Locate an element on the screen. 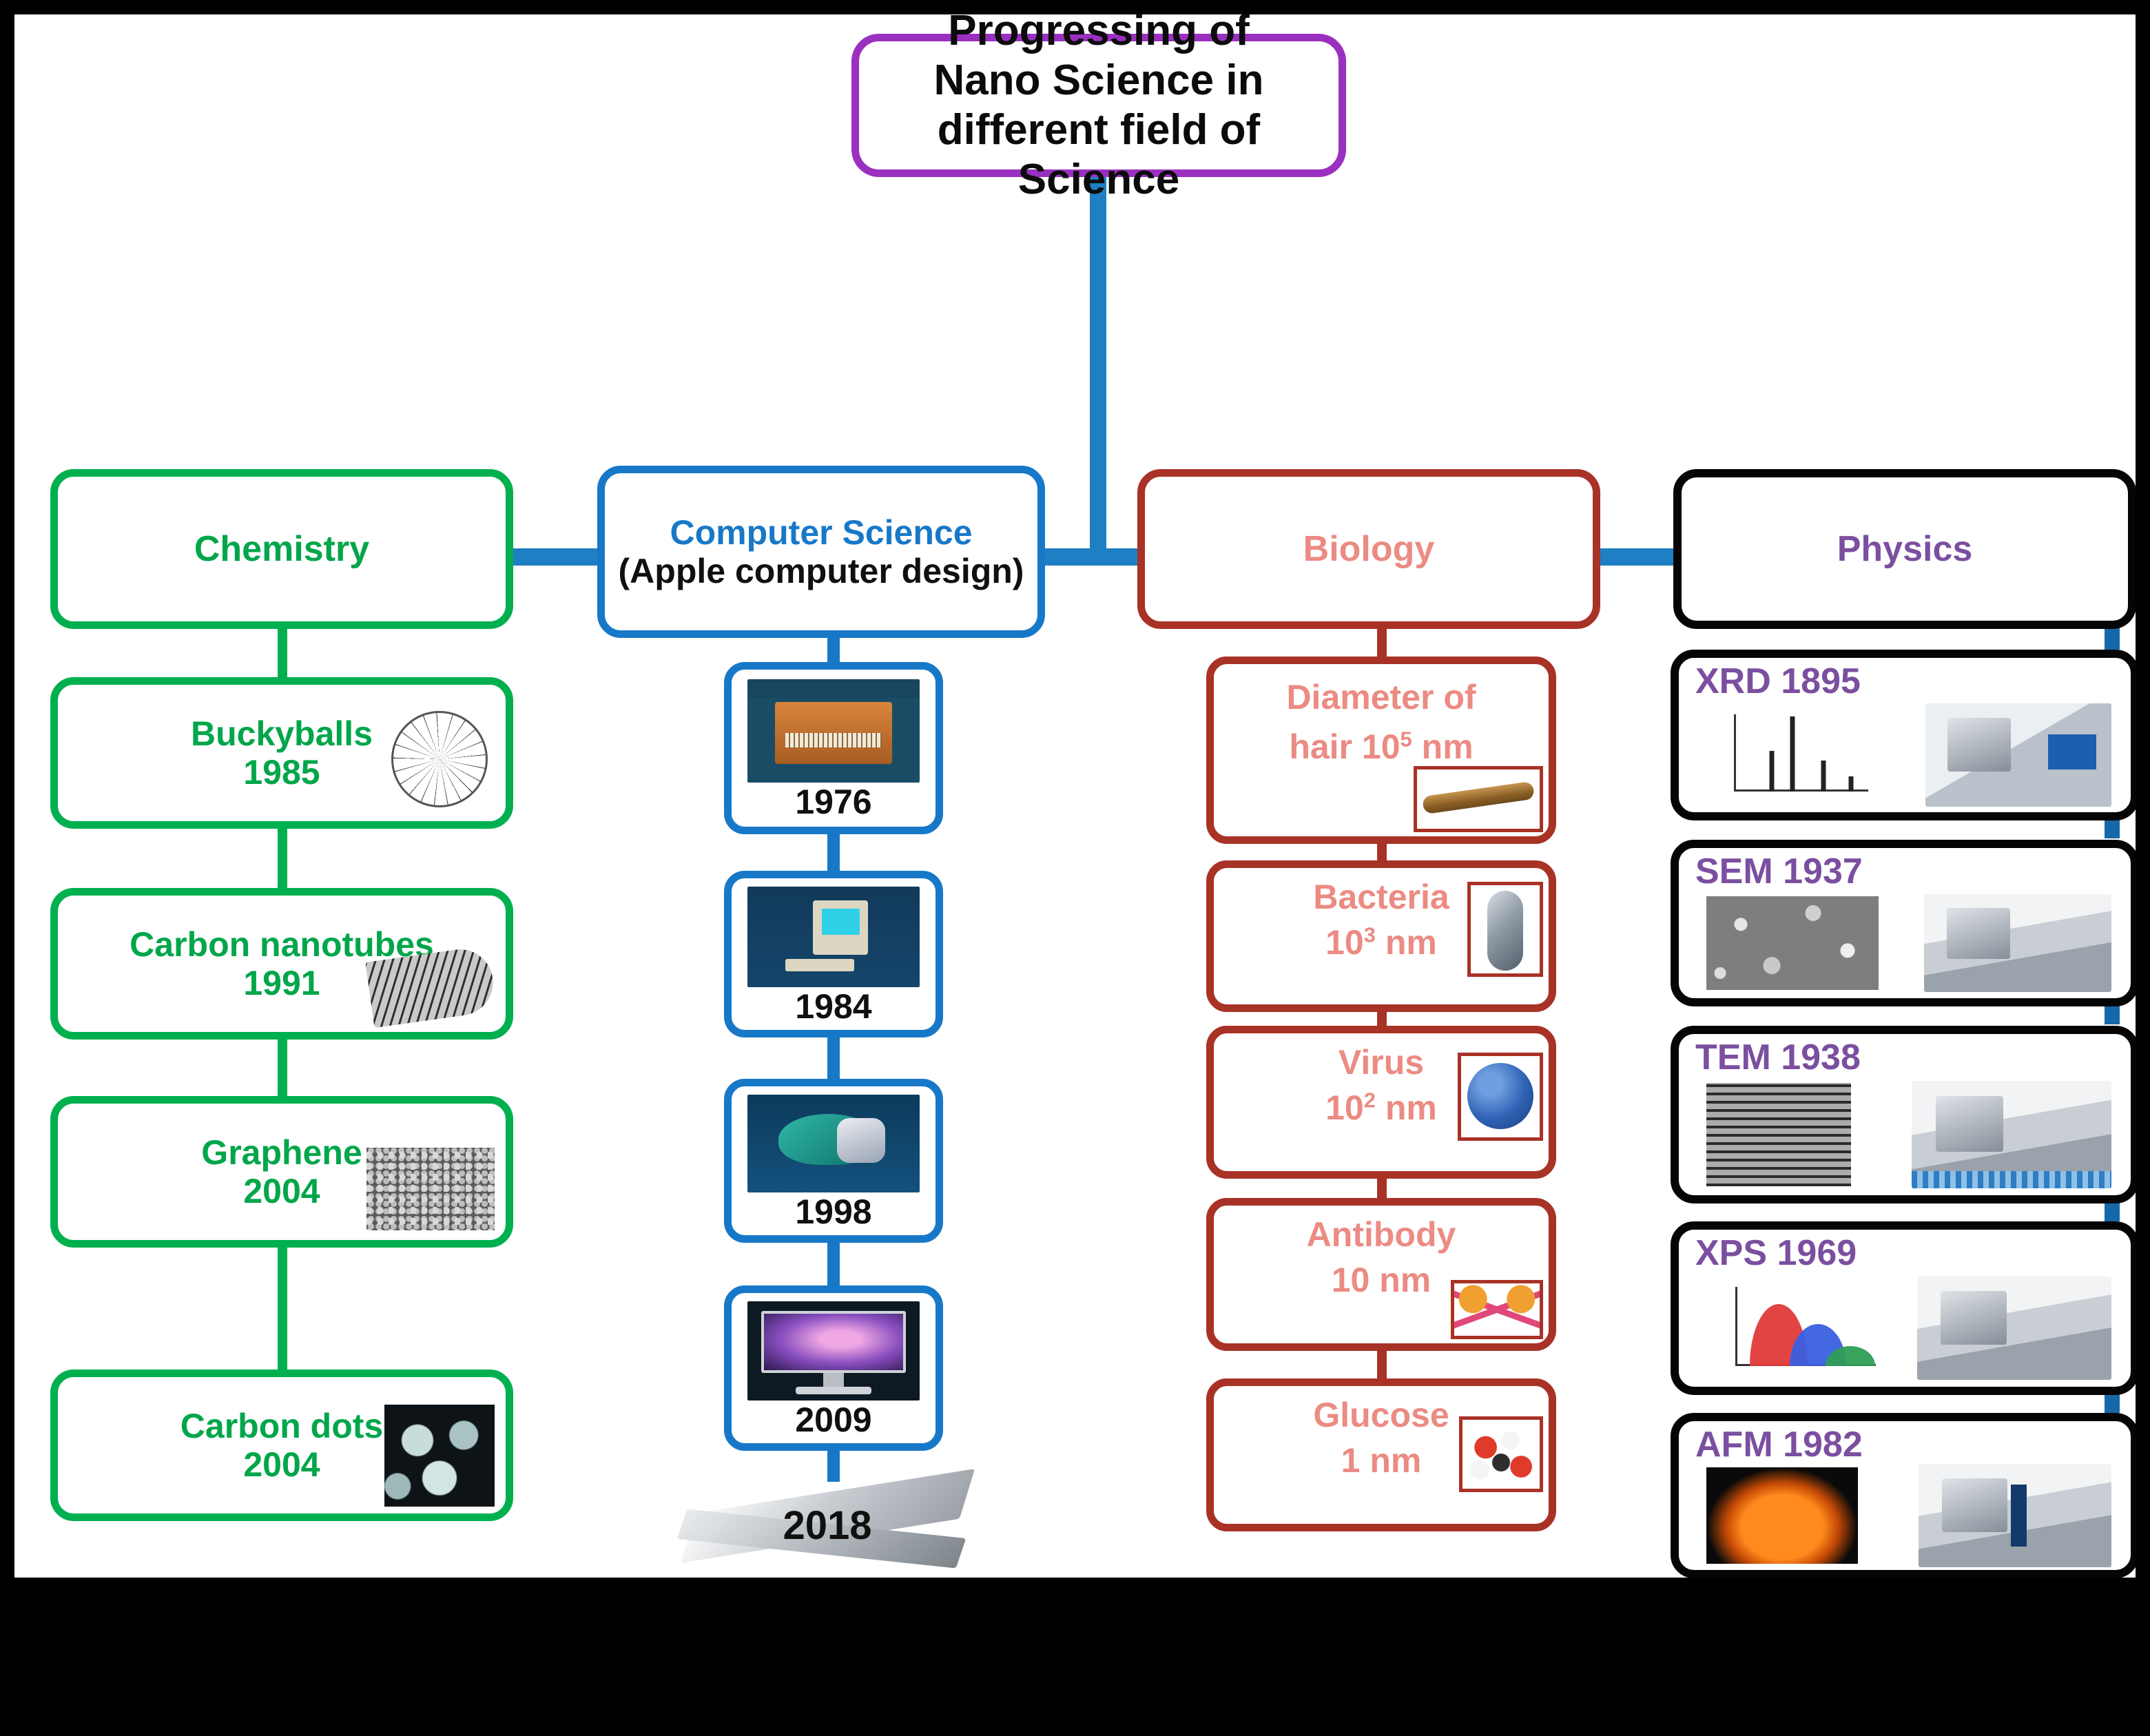 The image size is (2150, 1736). xps-spectrum-icon is located at coordinates (1796, 1328).